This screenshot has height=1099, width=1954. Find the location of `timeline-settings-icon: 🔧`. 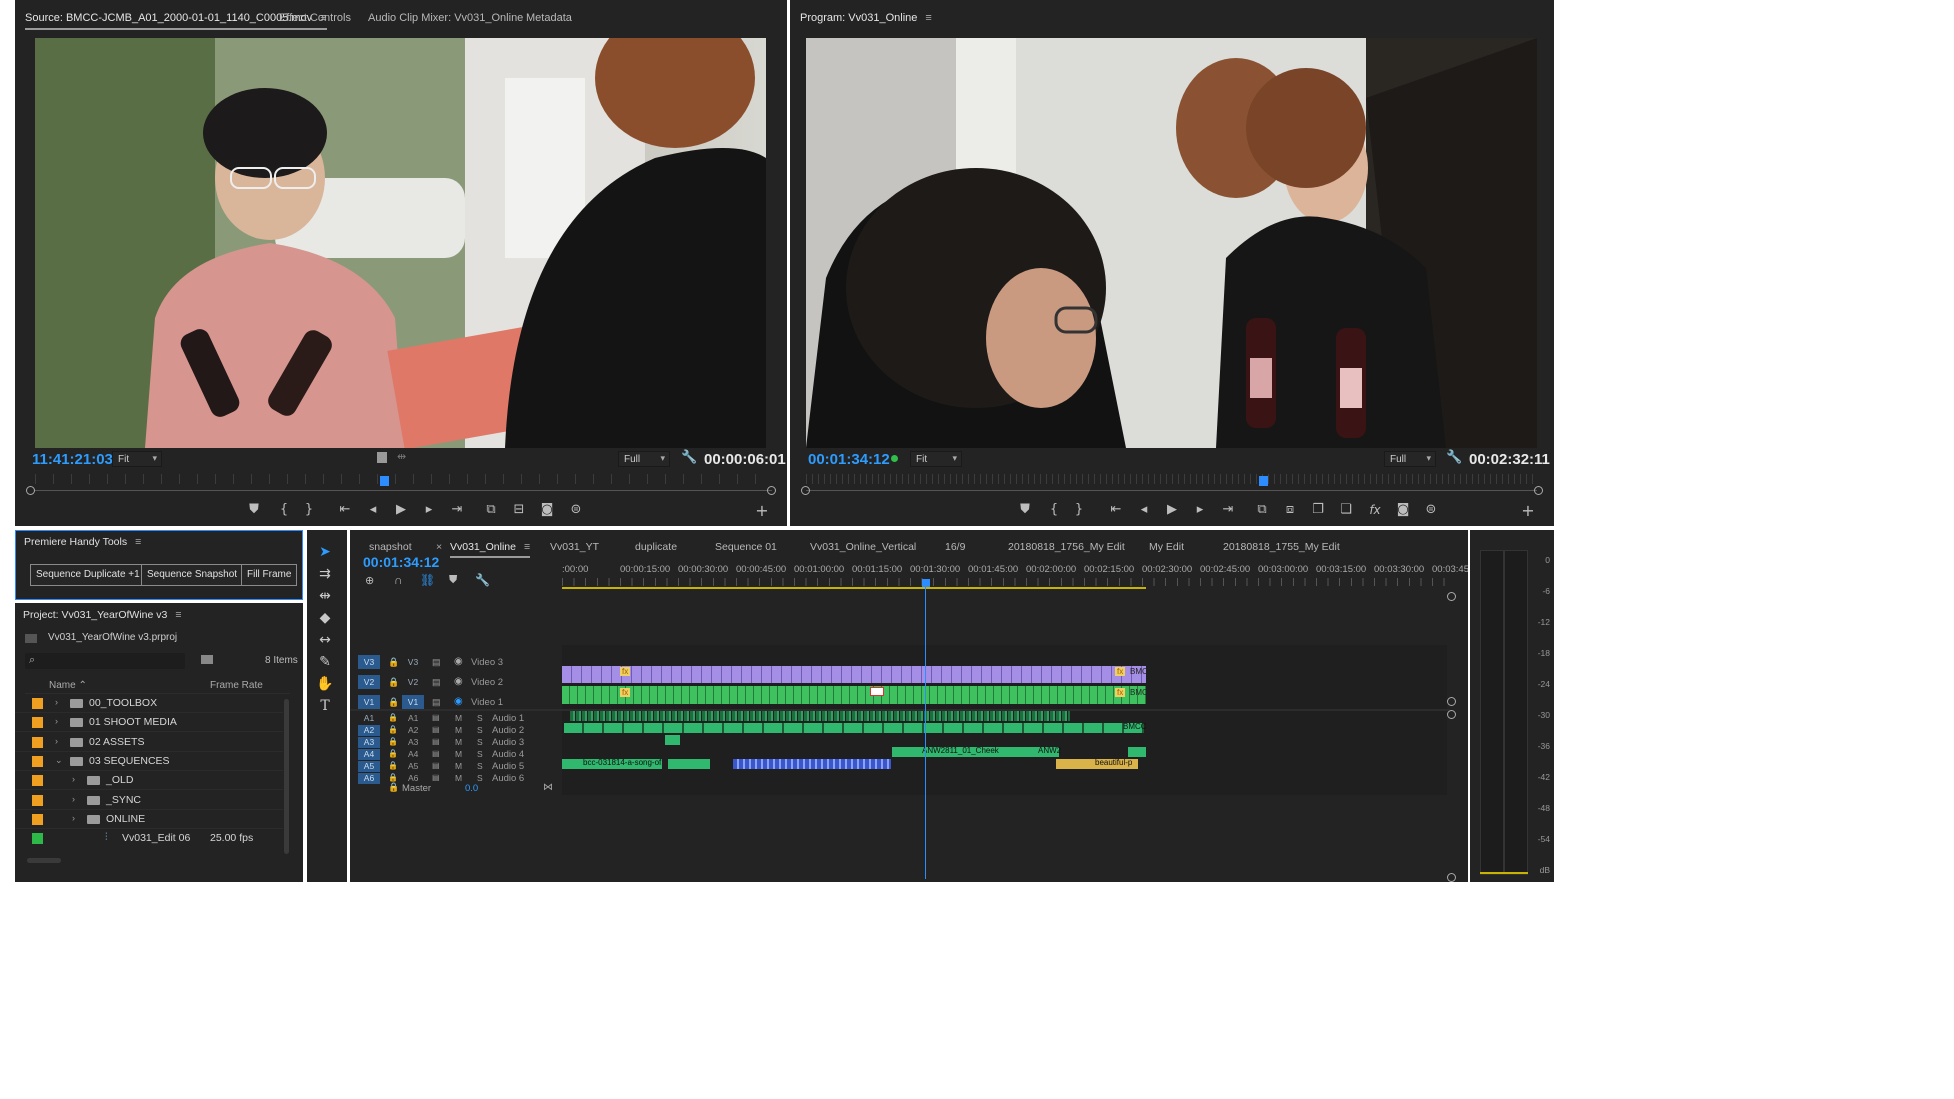

timeline-settings-icon: 🔧 is located at coordinates (482, 580).